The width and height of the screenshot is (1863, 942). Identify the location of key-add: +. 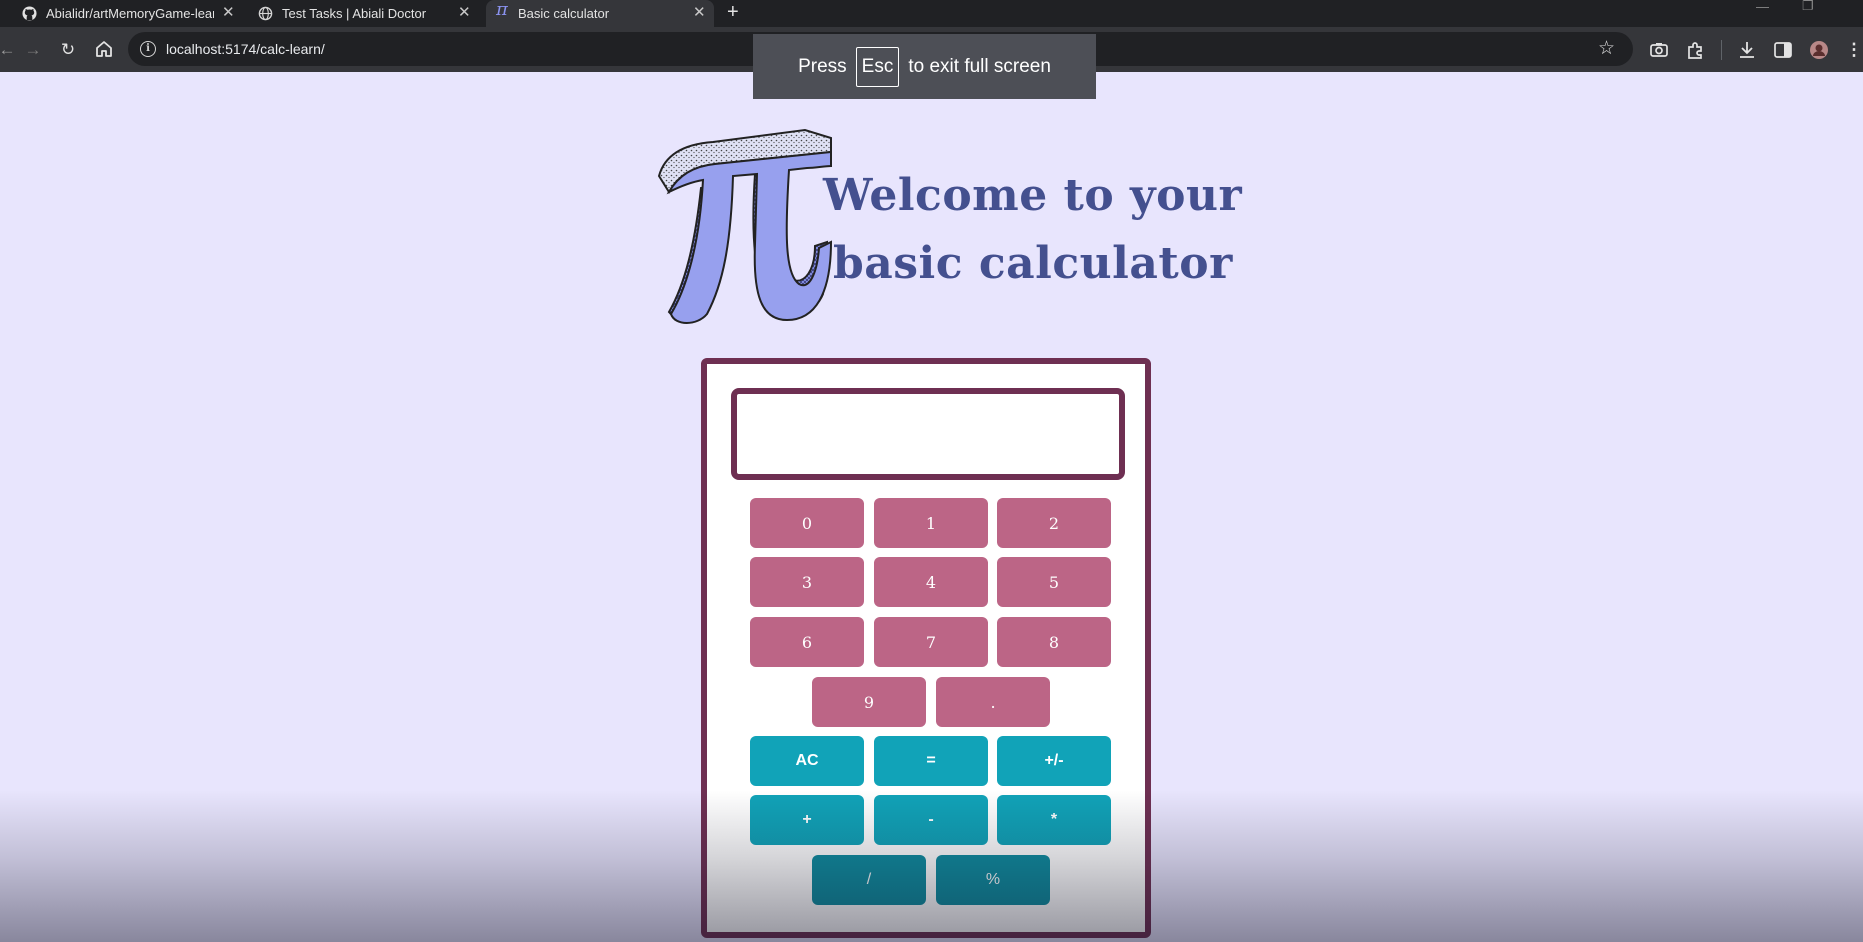
(807, 820).